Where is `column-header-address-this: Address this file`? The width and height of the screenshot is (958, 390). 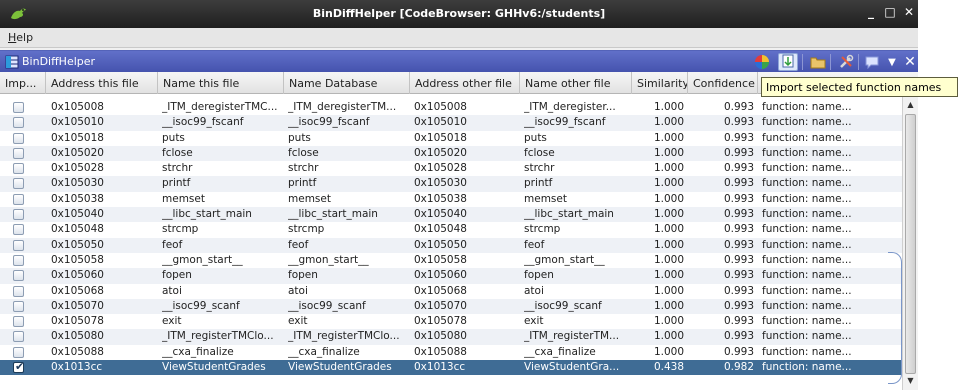 column-header-address-this: Address this file is located at coordinates (102, 83).